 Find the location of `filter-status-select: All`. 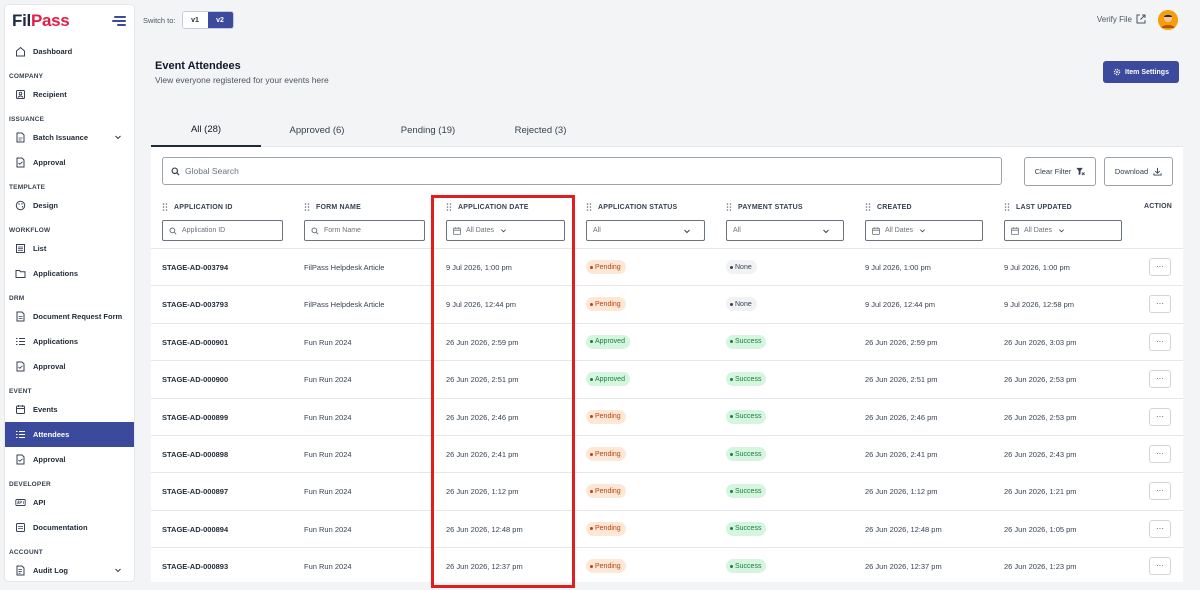

filter-status-select: All is located at coordinates (645, 230).